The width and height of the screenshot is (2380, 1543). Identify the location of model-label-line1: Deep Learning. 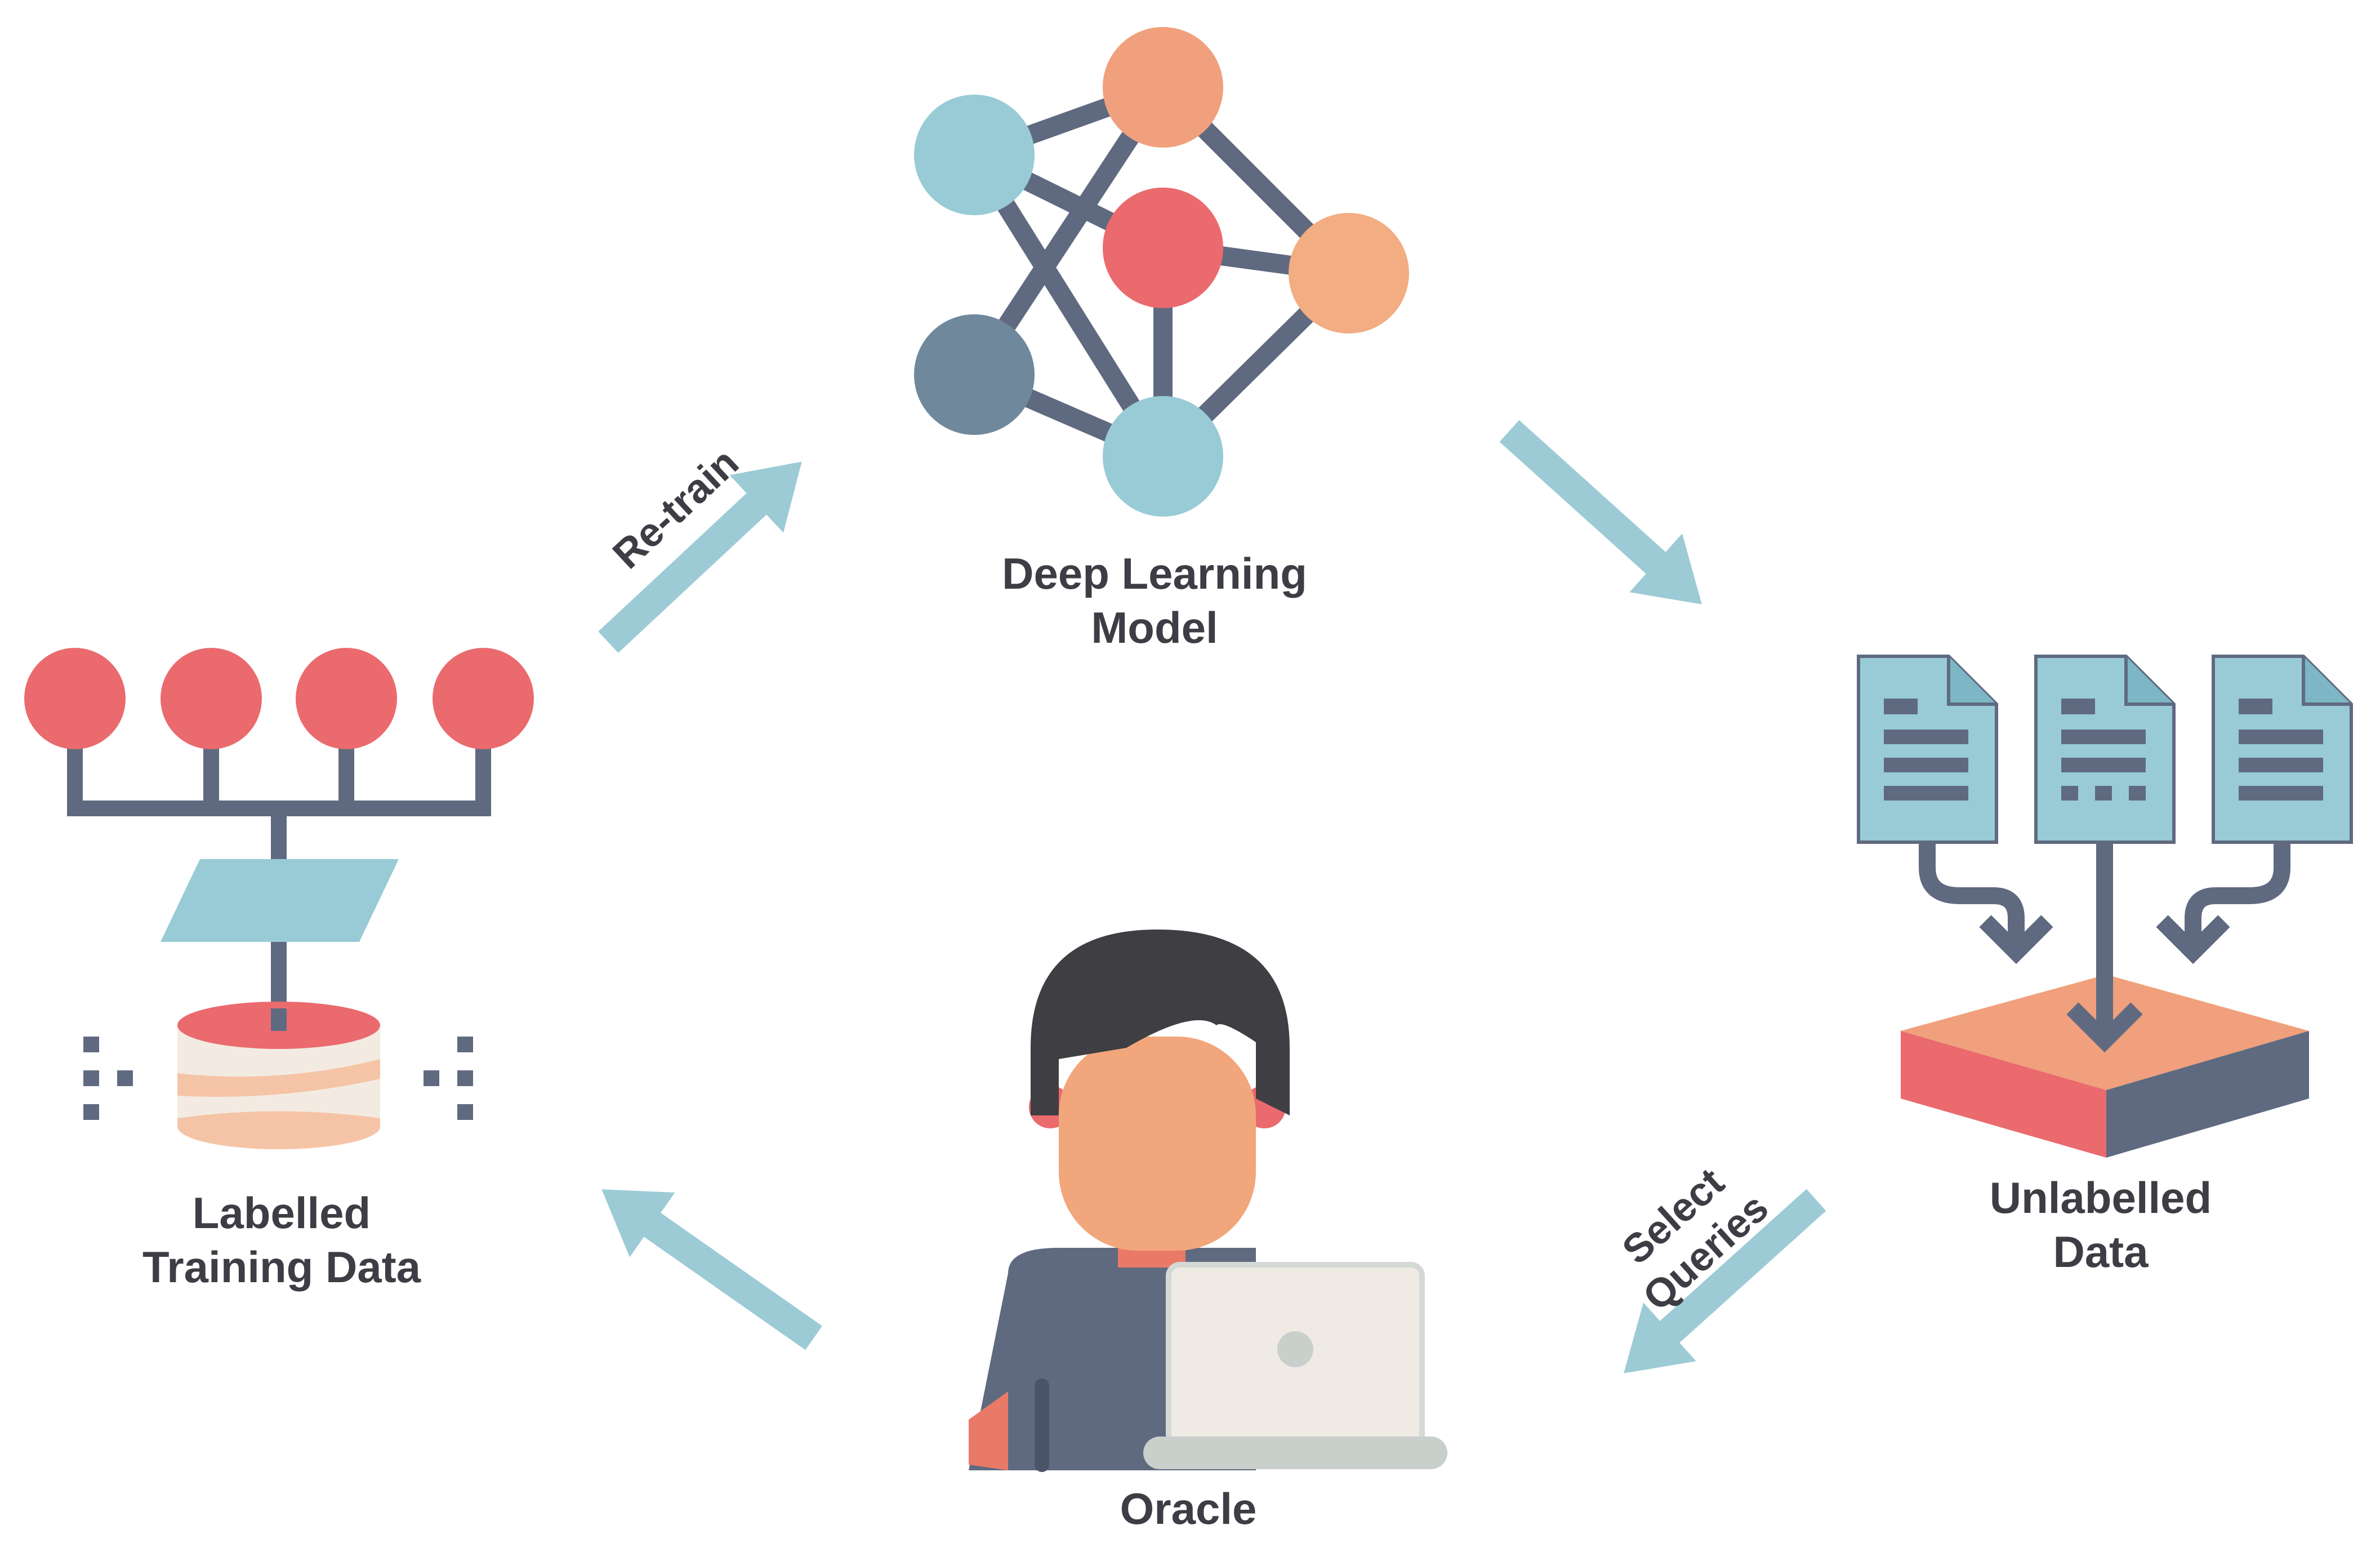
(1154, 573).